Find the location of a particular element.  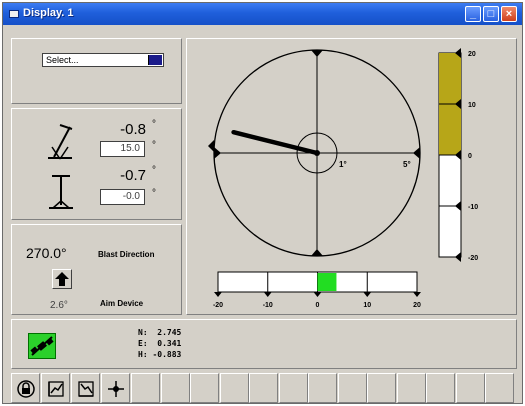

crosshair-button is located at coordinates (115, 388).